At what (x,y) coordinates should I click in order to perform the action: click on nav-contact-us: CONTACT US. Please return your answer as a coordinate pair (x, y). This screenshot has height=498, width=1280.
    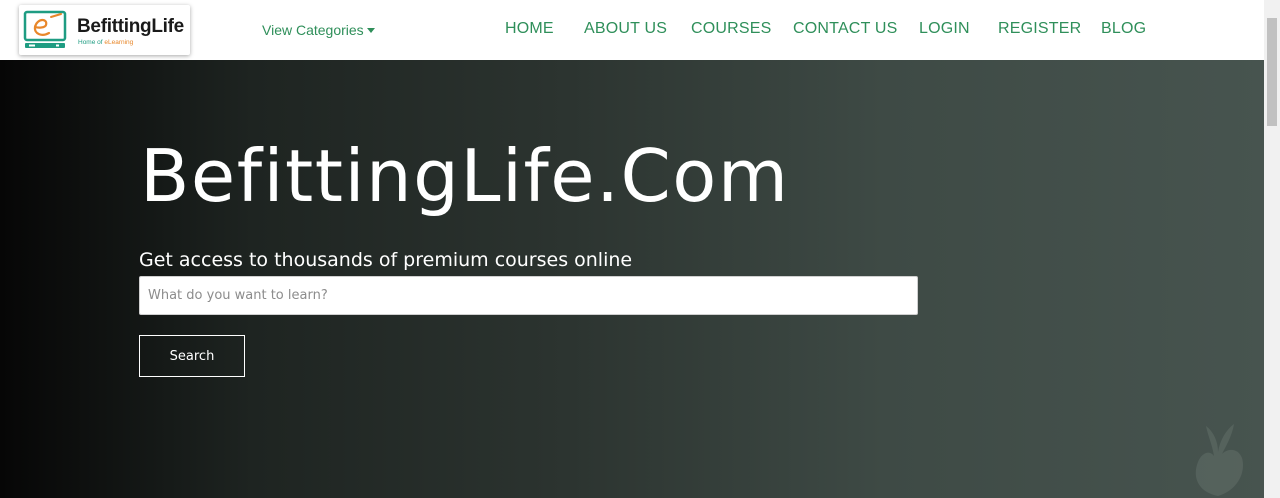
    Looking at the image, I should click on (845, 29).